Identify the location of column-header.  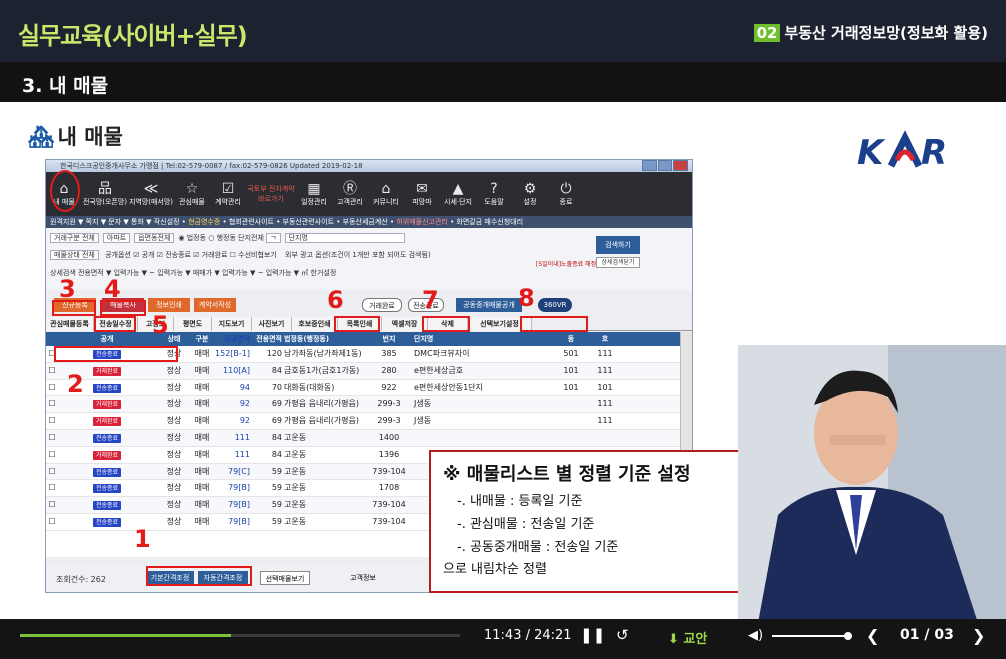
(52, 339).